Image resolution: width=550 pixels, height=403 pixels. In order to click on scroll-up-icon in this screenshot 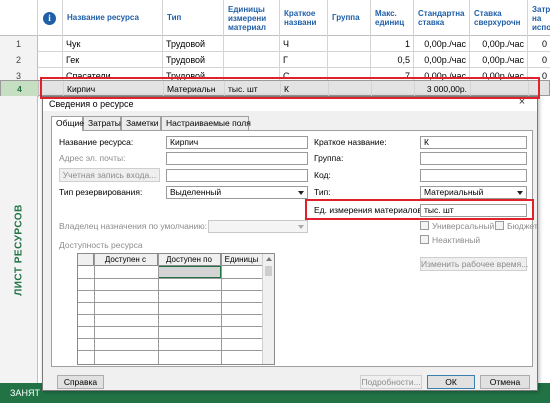, I will do `click(269, 259)`.